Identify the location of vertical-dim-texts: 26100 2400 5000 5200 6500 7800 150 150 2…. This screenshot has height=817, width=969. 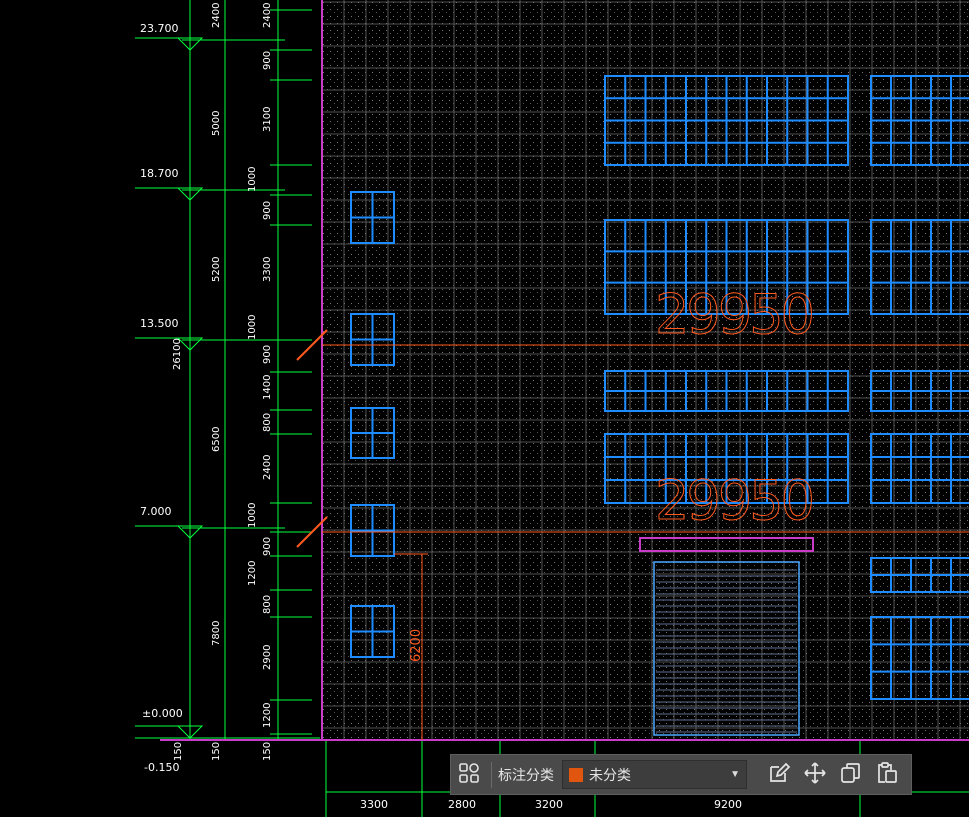
(222, 382).